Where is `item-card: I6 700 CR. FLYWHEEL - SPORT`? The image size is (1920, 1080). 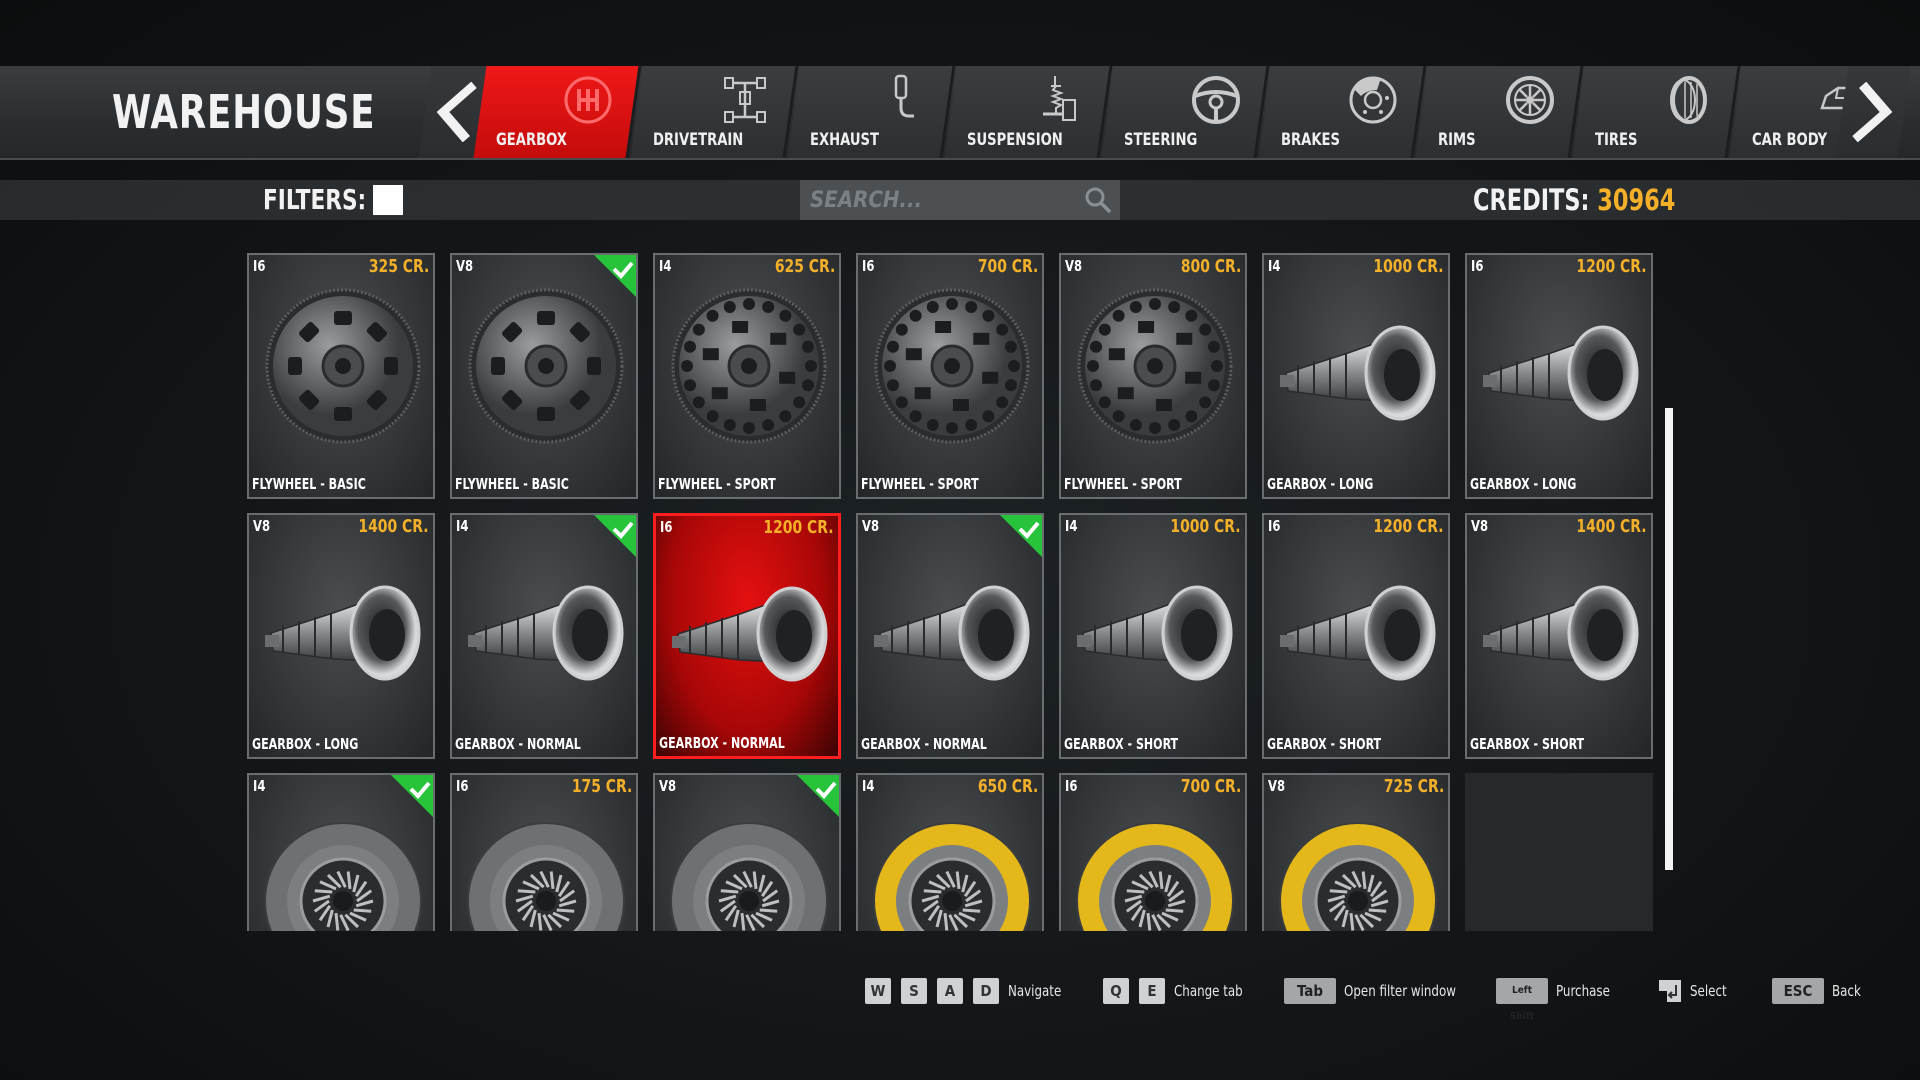
item-card: I6 700 CR. FLYWHEEL - SPORT is located at coordinates (950, 376).